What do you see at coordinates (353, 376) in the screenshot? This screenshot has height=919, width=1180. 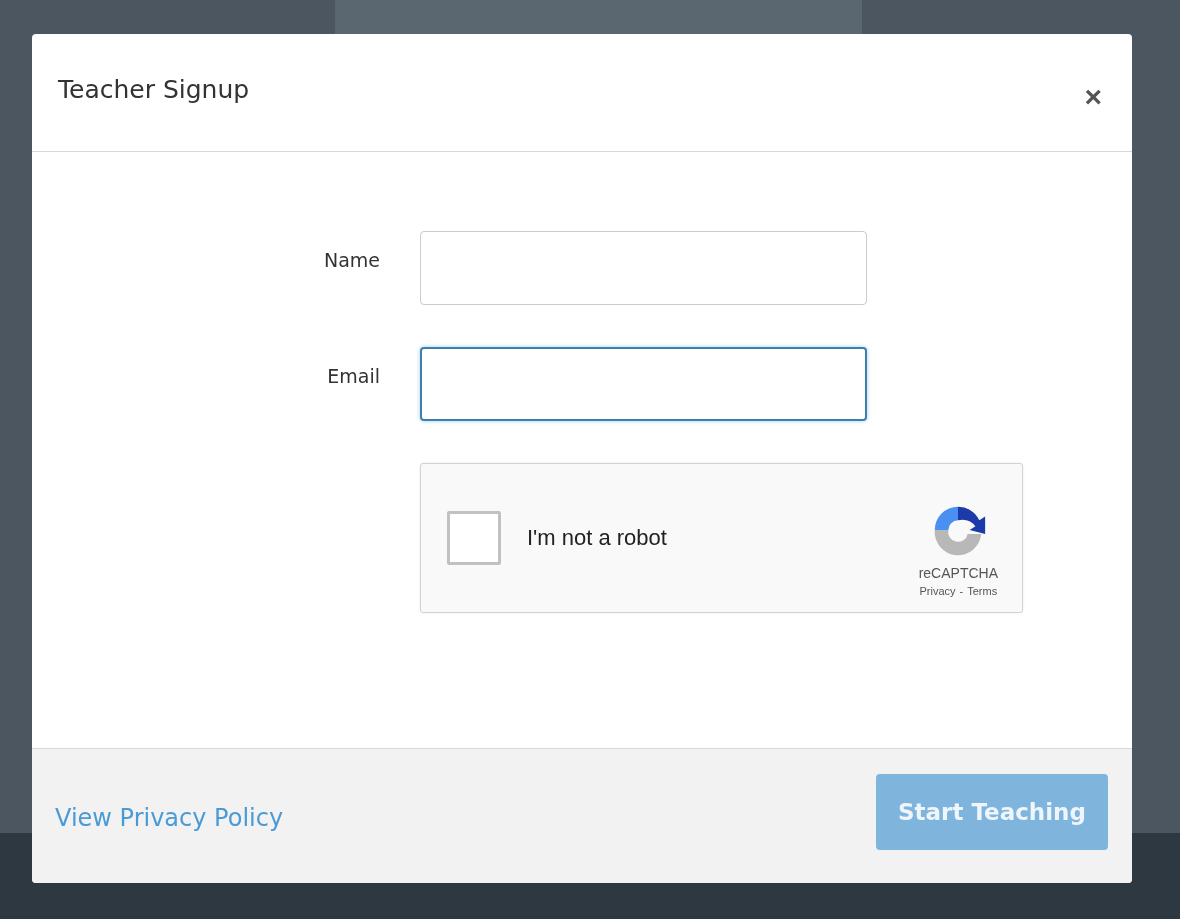 I see `field-label: Email` at bounding box center [353, 376].